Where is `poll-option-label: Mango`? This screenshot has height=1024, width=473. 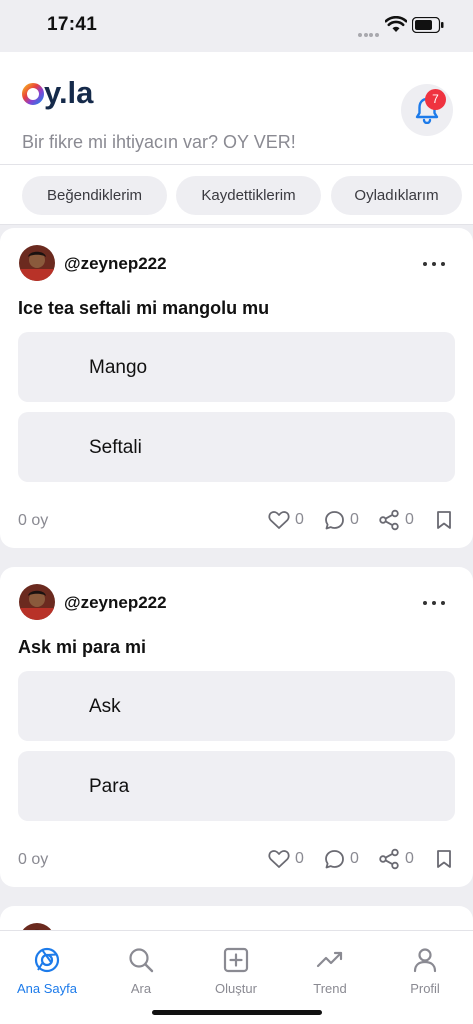 poll-option-label: Mango is located at coordinates (118, 367).